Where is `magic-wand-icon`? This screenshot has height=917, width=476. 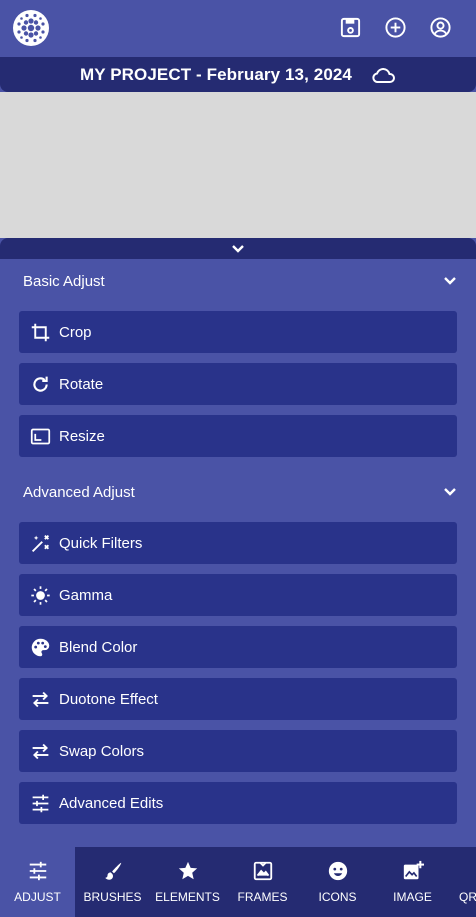 magic-wand-icon is located at coordinates (40, 543).